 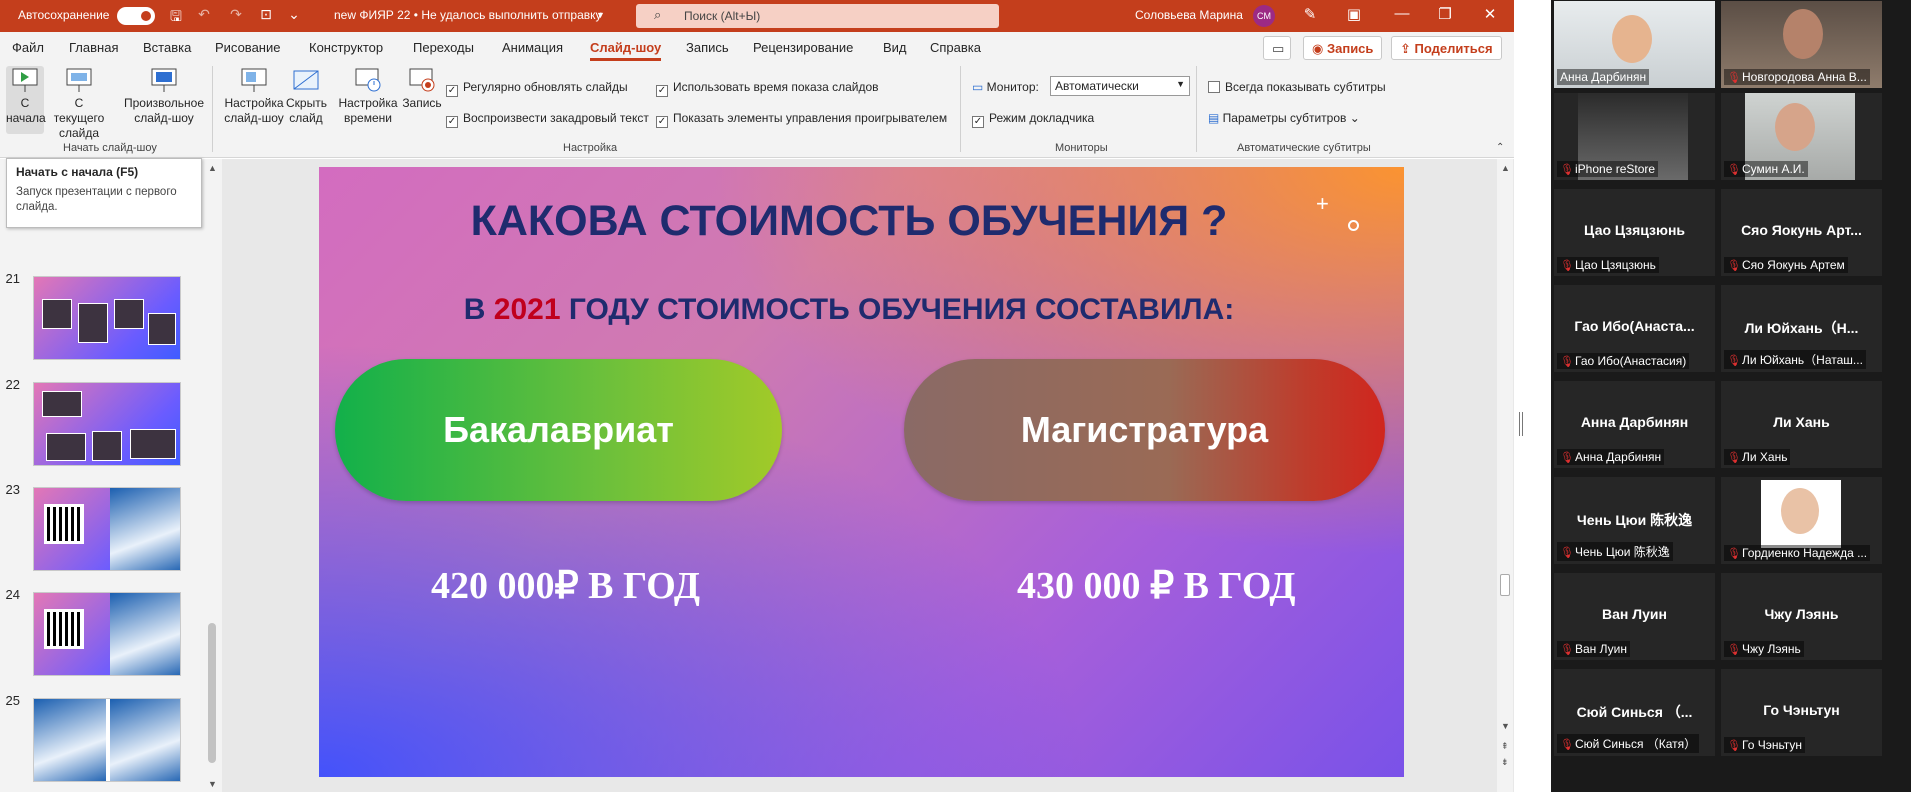 What do you see at coordinates (707, 47) in the screenshot?
I see `tab-record: Запись` at bounding box center [707, 47].